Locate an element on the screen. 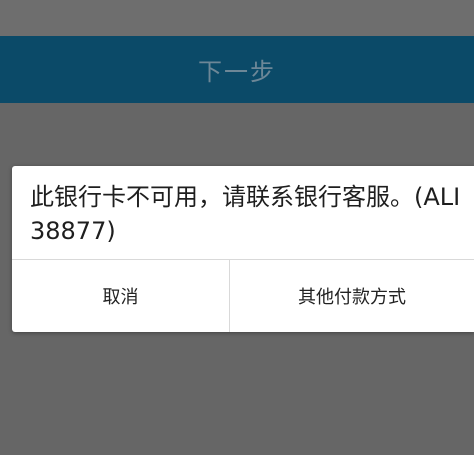 The height and width of the screenshot is (455, 474). dialog-message: 此银行卡不可用，请联系银行客服。(ALI38877) is located at coordinates (245, 214).